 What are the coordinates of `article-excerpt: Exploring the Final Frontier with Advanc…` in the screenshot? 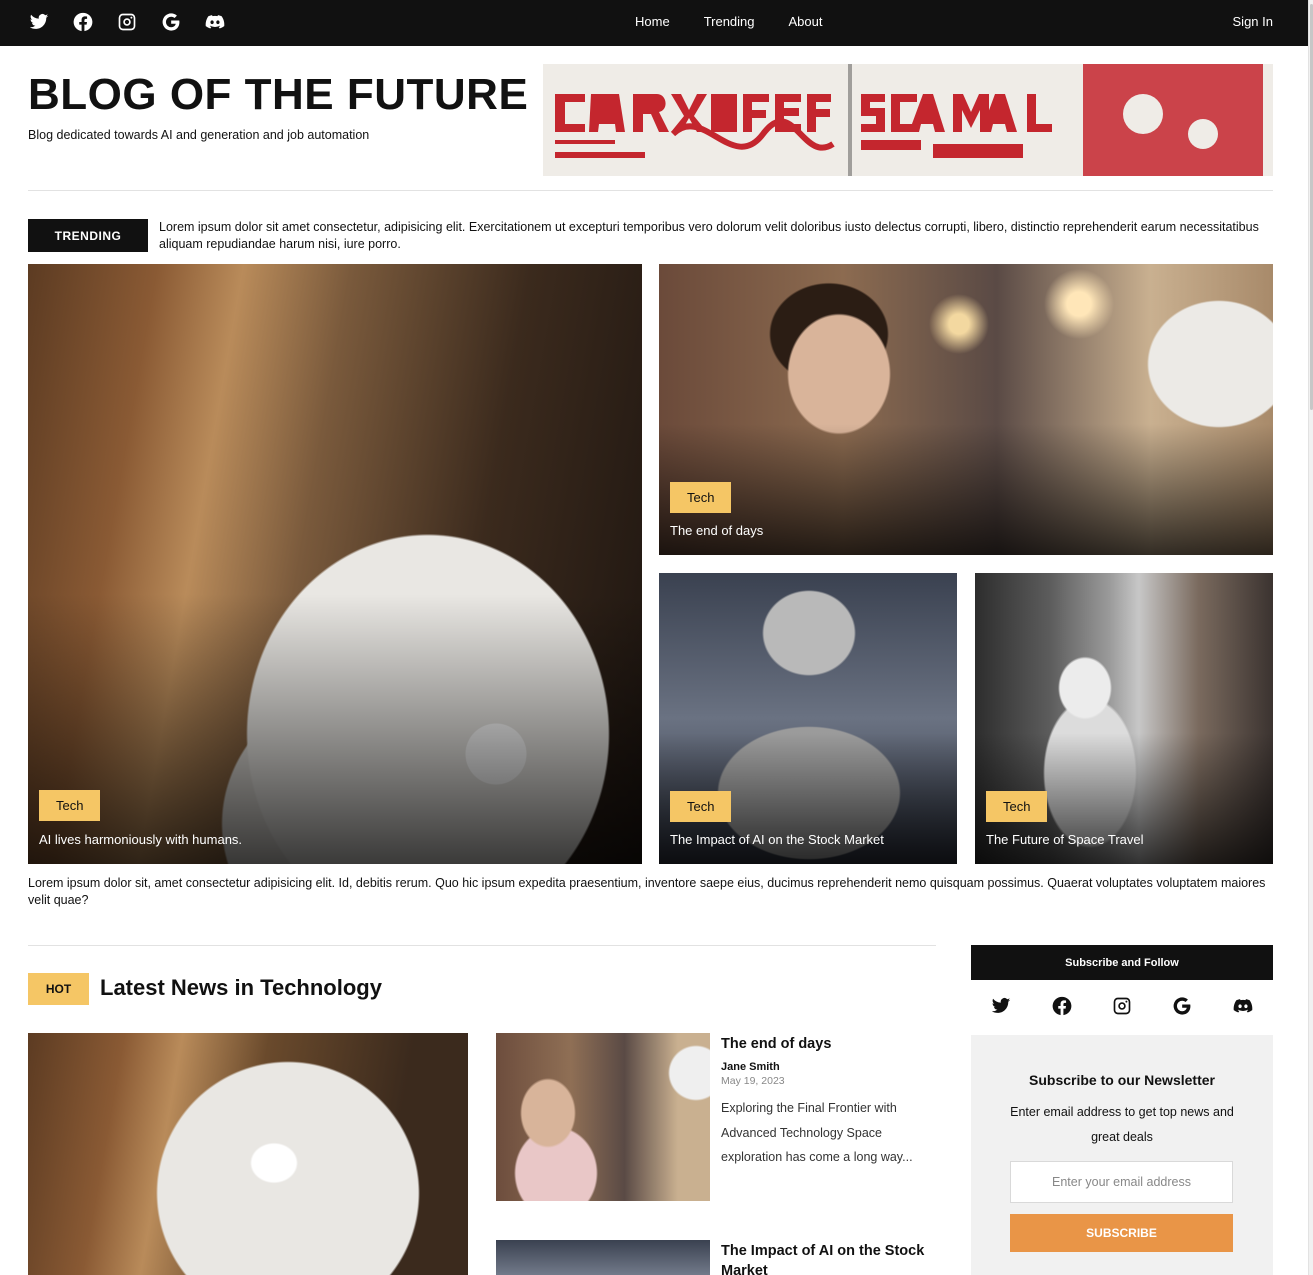 It's located at (817, 1132).